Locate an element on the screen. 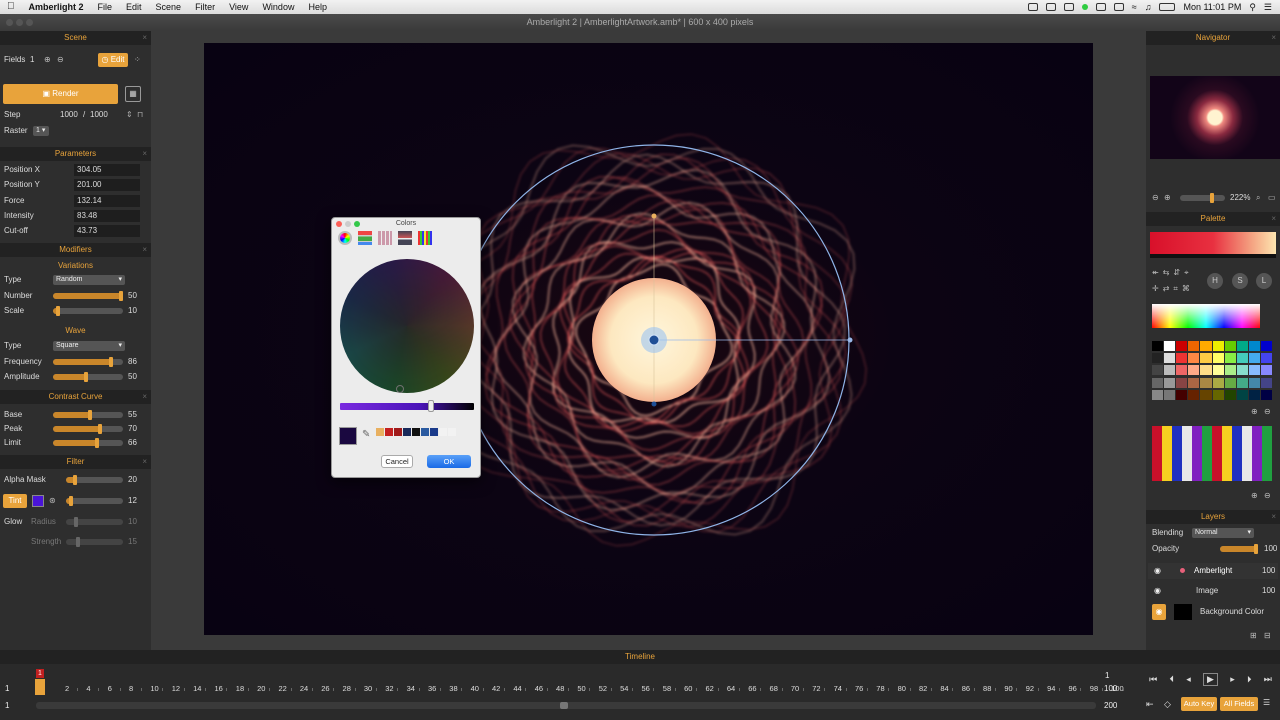  palette-stops-bar is located at coordinates (1213, 256).